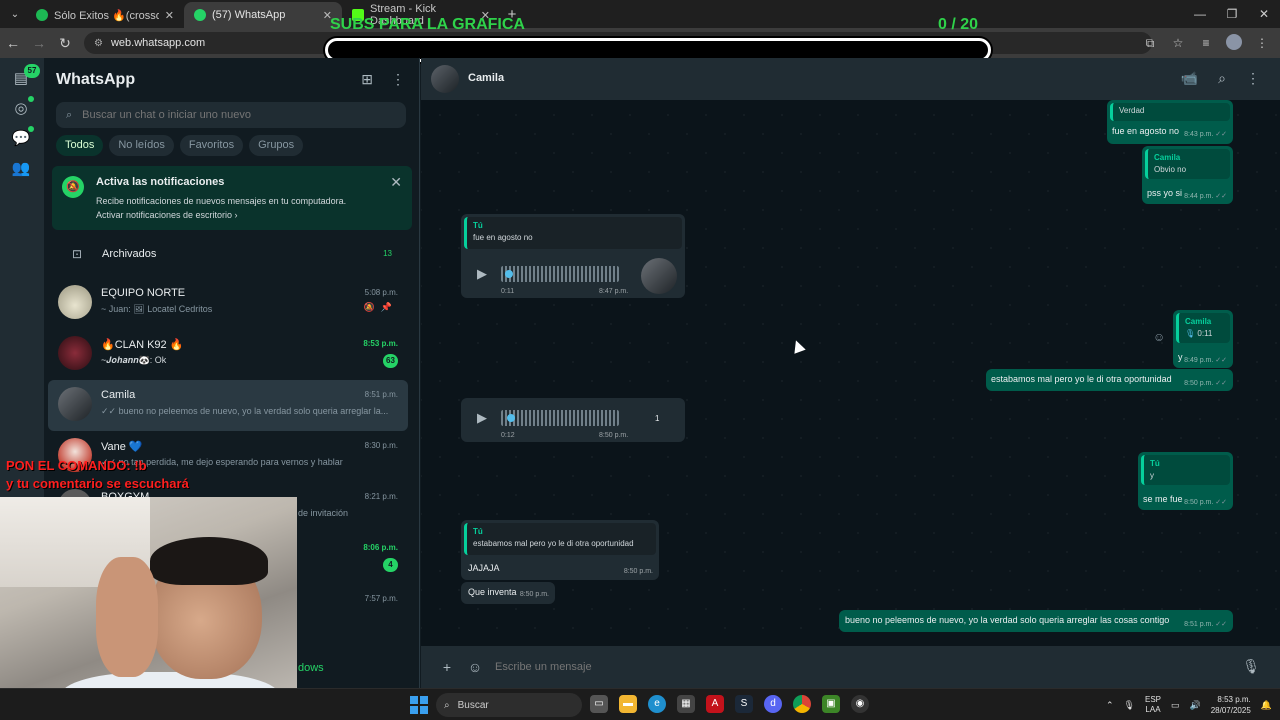 This screenshot has height=720, width=1280. What do you see at coordinates (850, 79) in the screenshot?
I see `conversation-header: Camila 📹 ⌕ ⋮` at bounding box center [850, 79].